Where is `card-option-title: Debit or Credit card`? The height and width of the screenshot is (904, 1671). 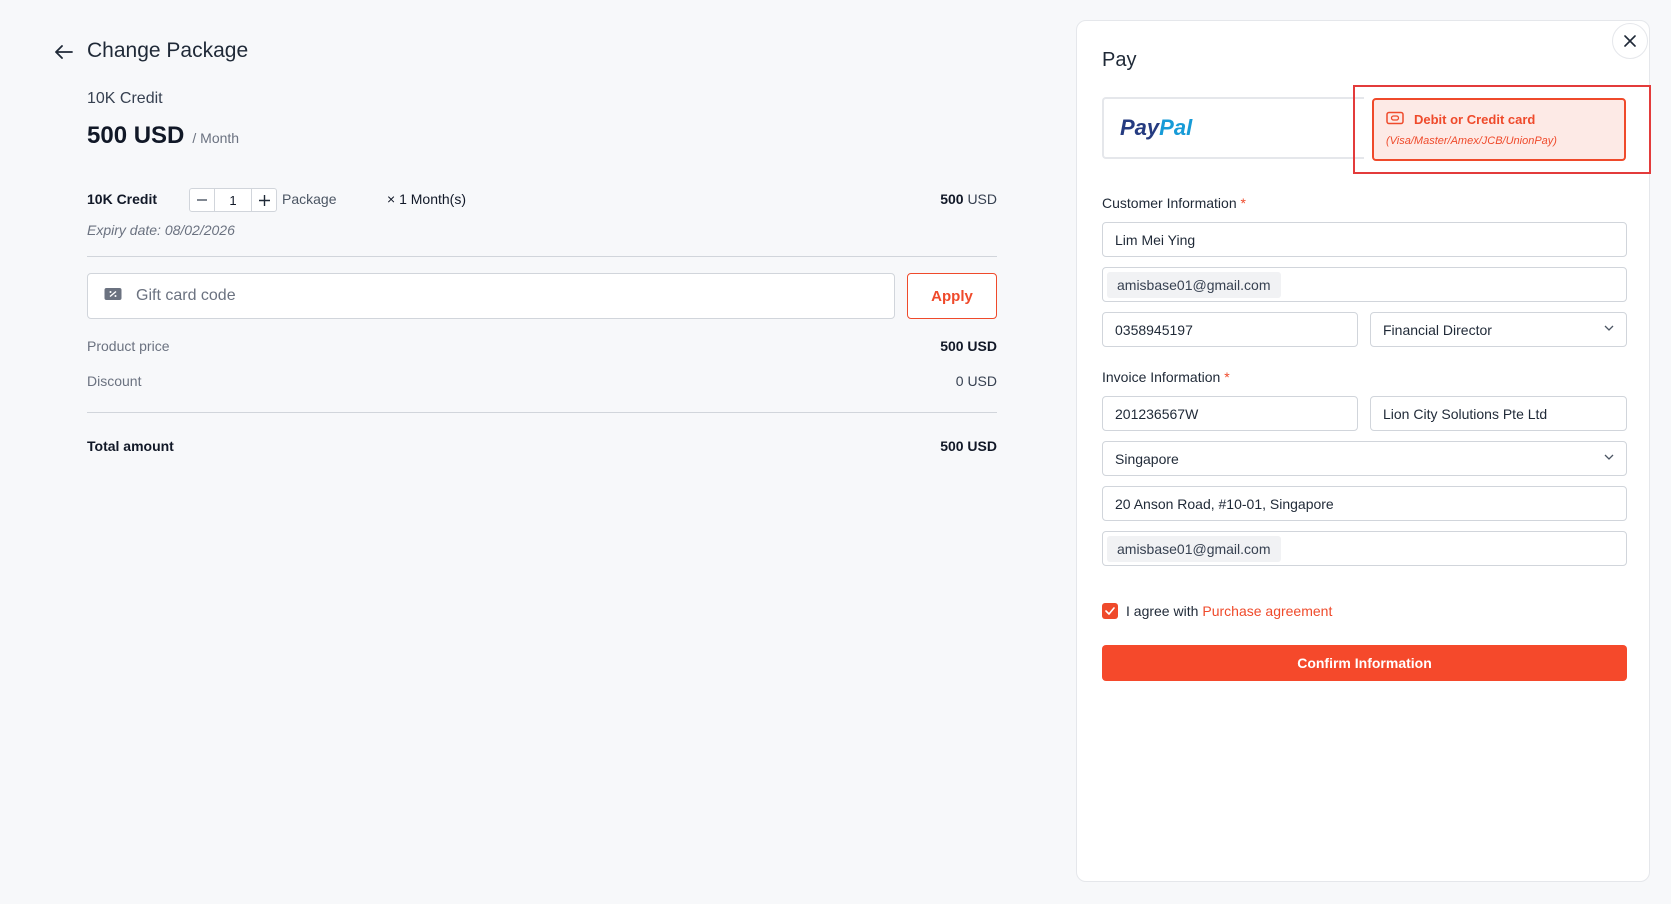
card-option-title: Debit or Credit card is located at coordinates (1475, 119).